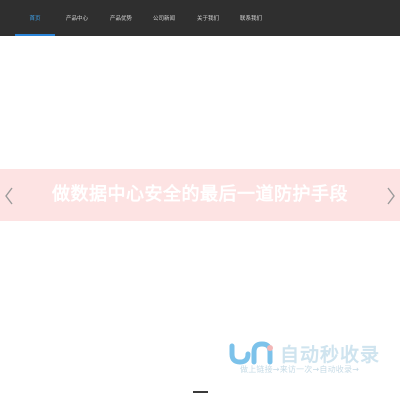  I want to click on chevron-right-icon, so click(391, 196).